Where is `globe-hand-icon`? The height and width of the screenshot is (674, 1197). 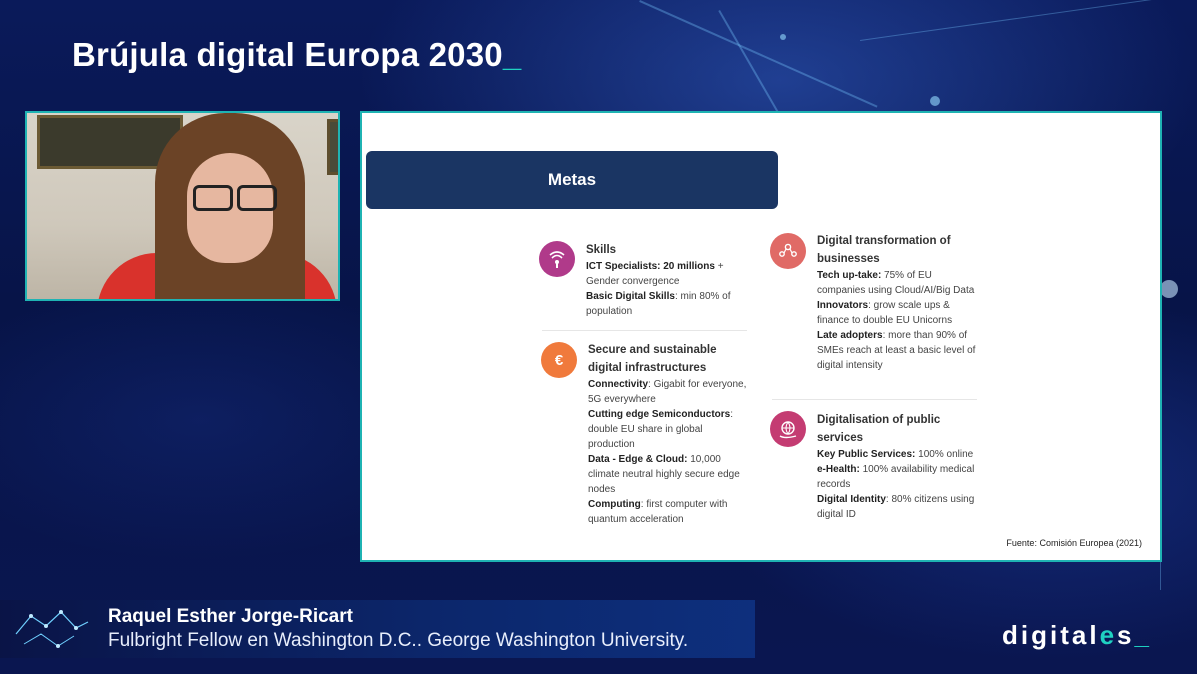
globe-hand-icon is located at coordinates (788, 429).